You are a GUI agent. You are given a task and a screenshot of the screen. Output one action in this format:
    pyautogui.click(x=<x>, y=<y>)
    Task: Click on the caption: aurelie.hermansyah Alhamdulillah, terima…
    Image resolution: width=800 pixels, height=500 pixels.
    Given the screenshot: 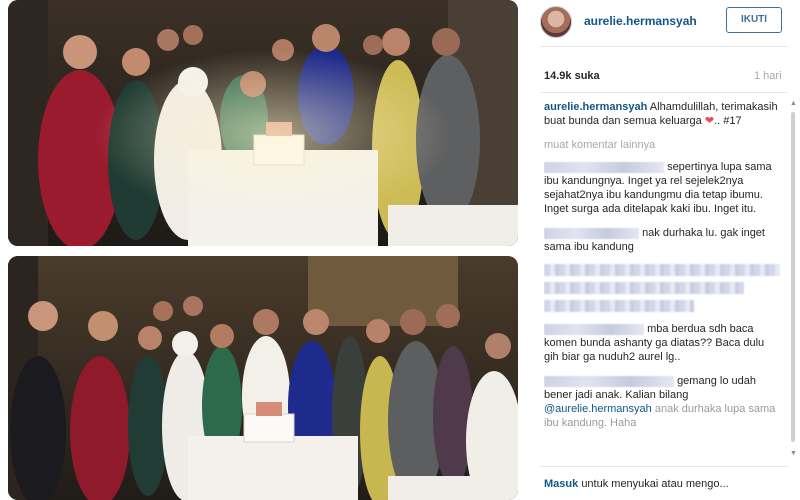 What is the action you would take?
    pyautogui.click(x=662, y=114)
    